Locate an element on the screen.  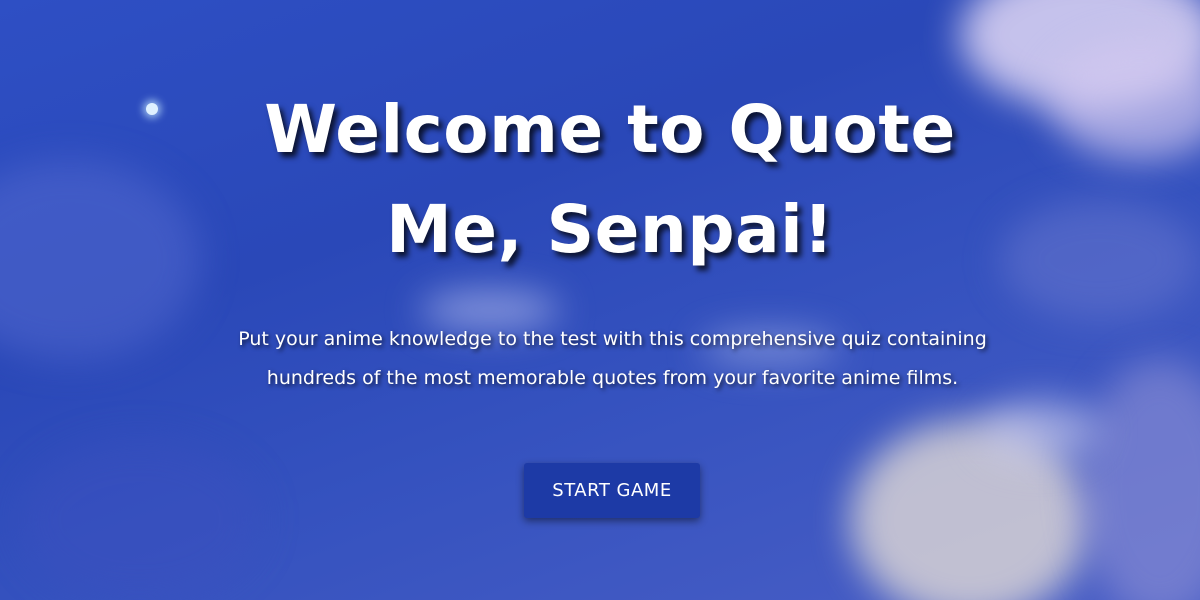
title-line-2: Me, Senpai! is located at coordinates (610, 229).